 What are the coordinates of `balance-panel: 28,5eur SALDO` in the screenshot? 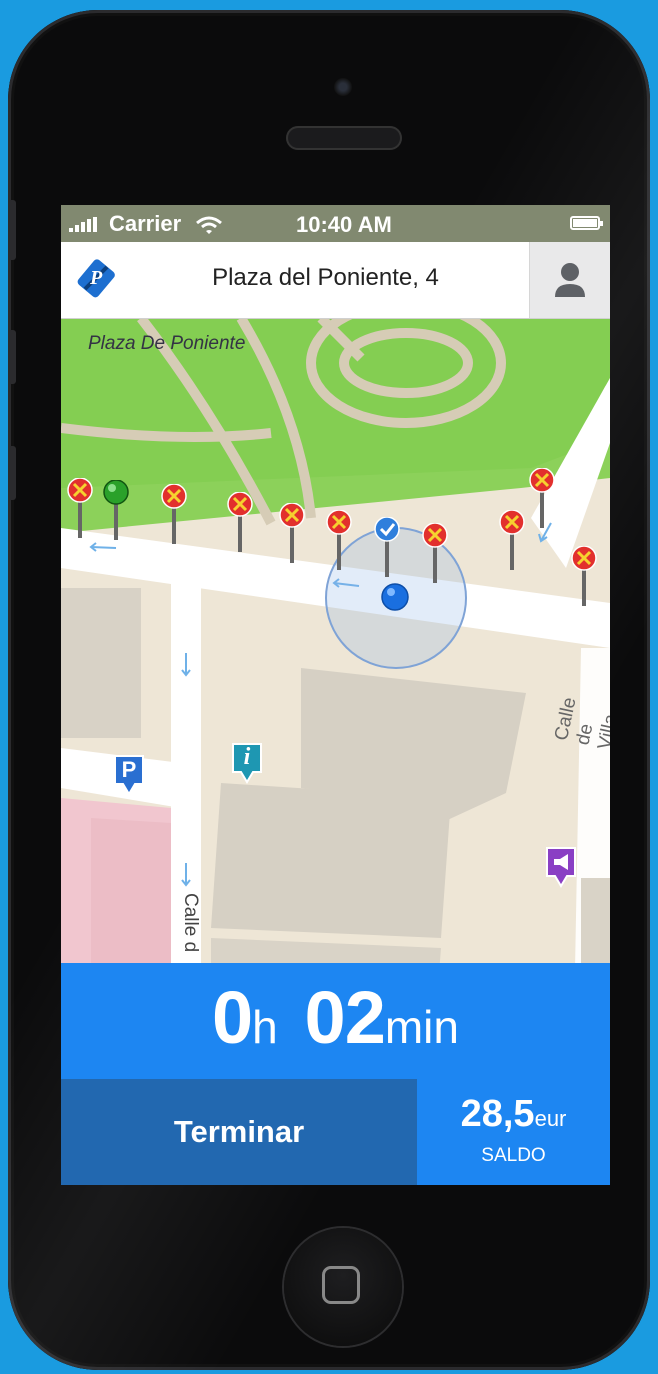 It's located at (513, 1132).